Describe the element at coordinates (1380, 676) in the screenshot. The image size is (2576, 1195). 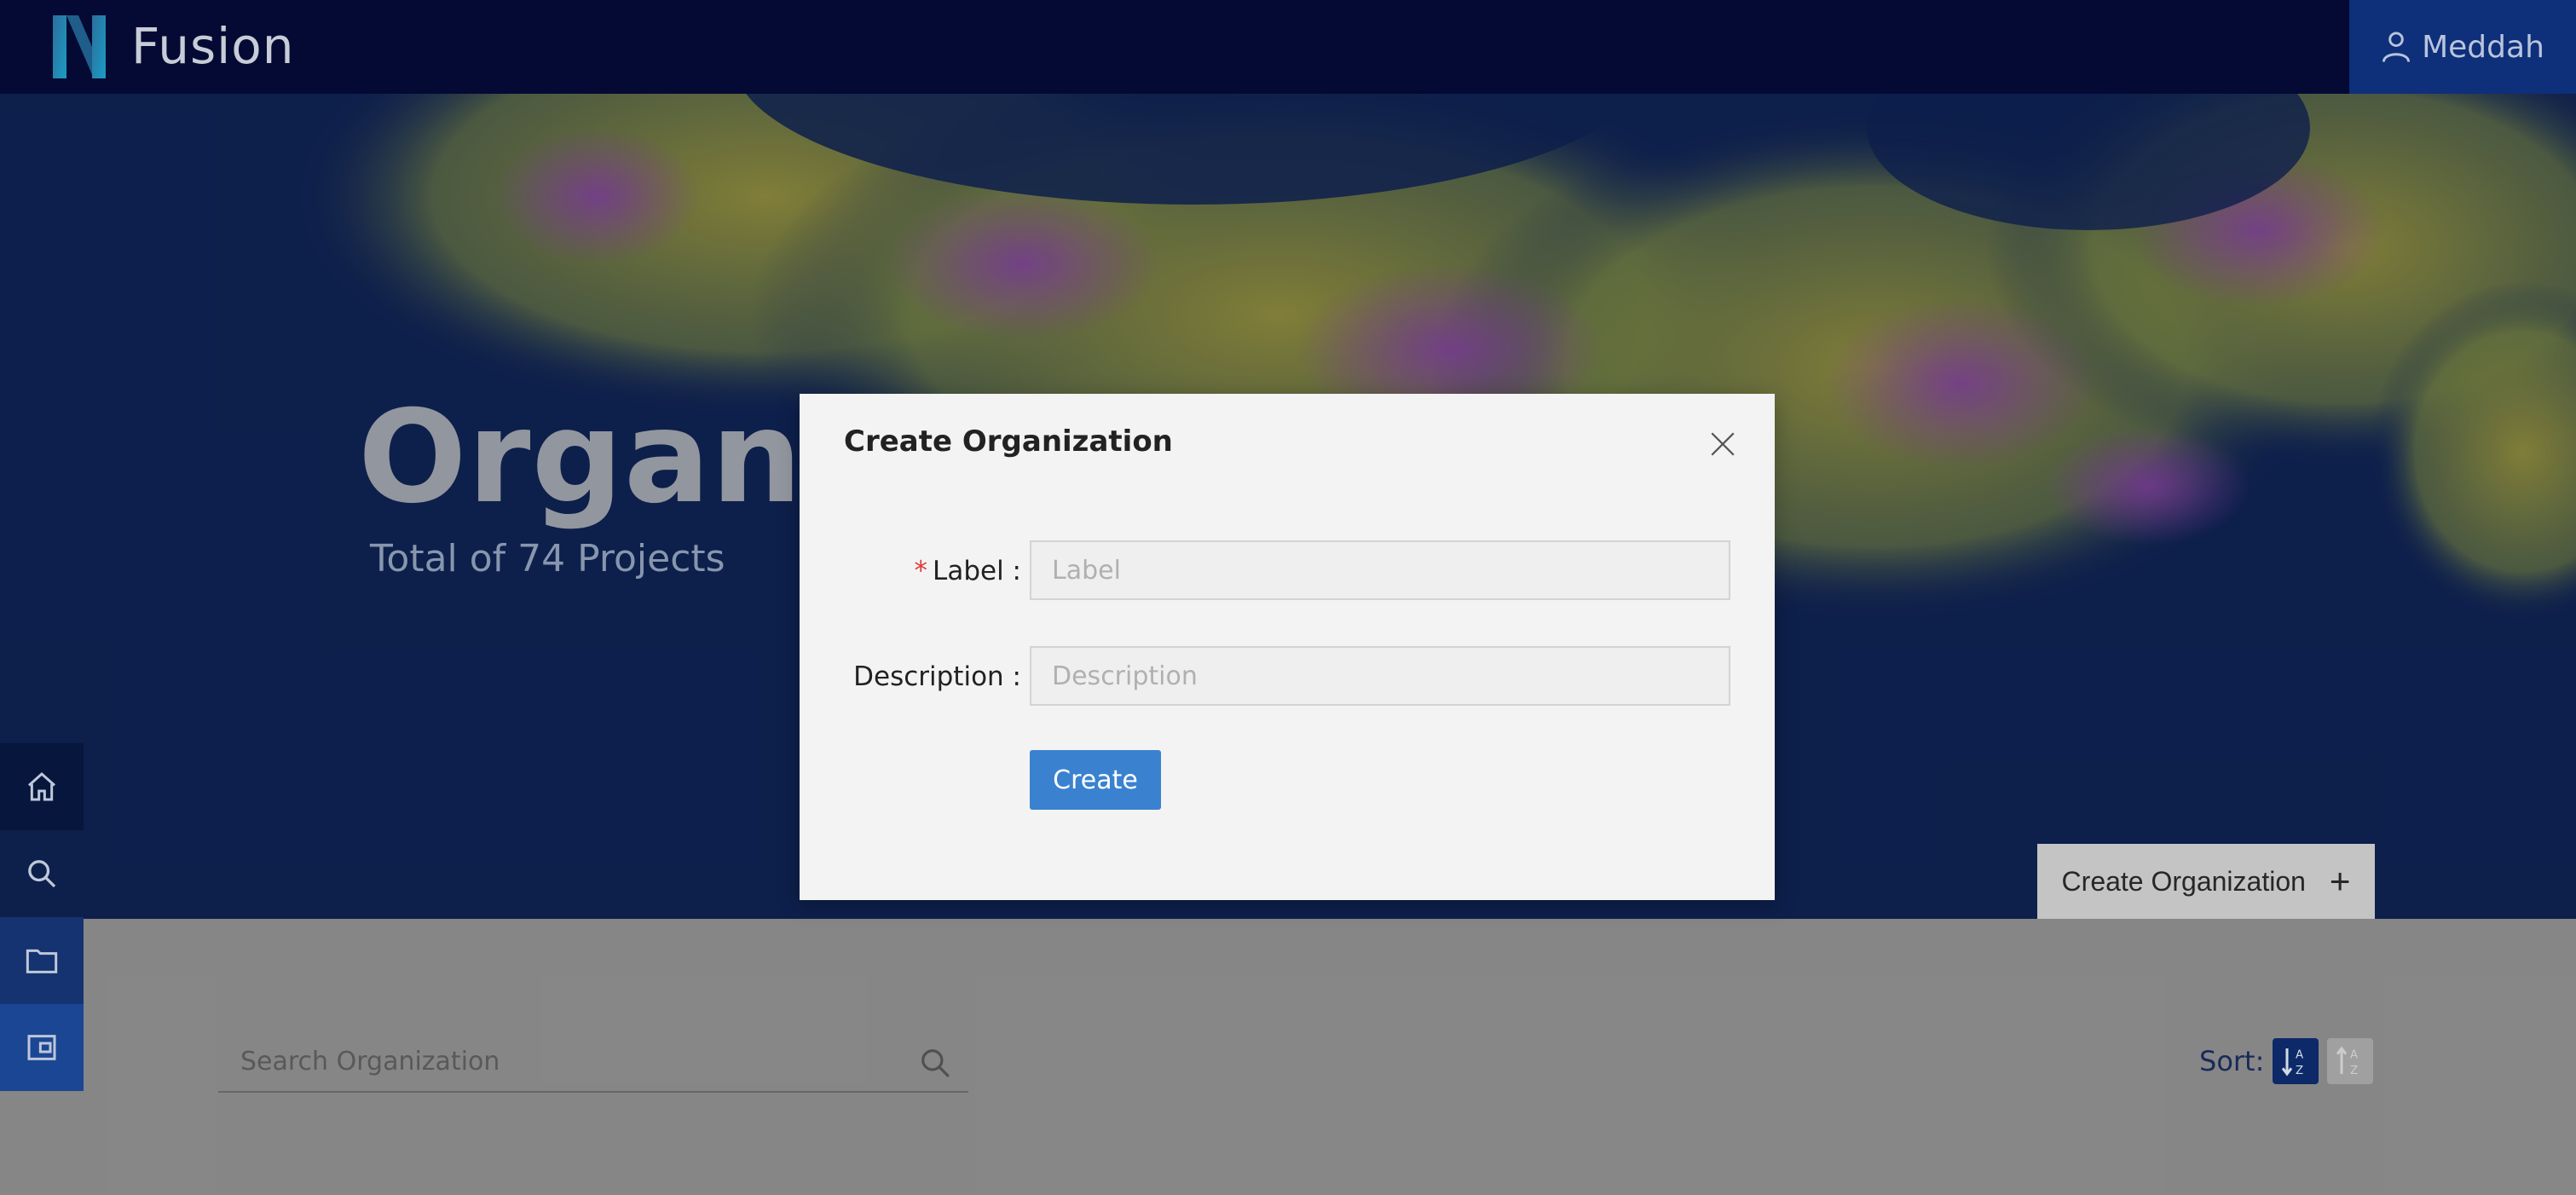
I see `description-input` at that location.